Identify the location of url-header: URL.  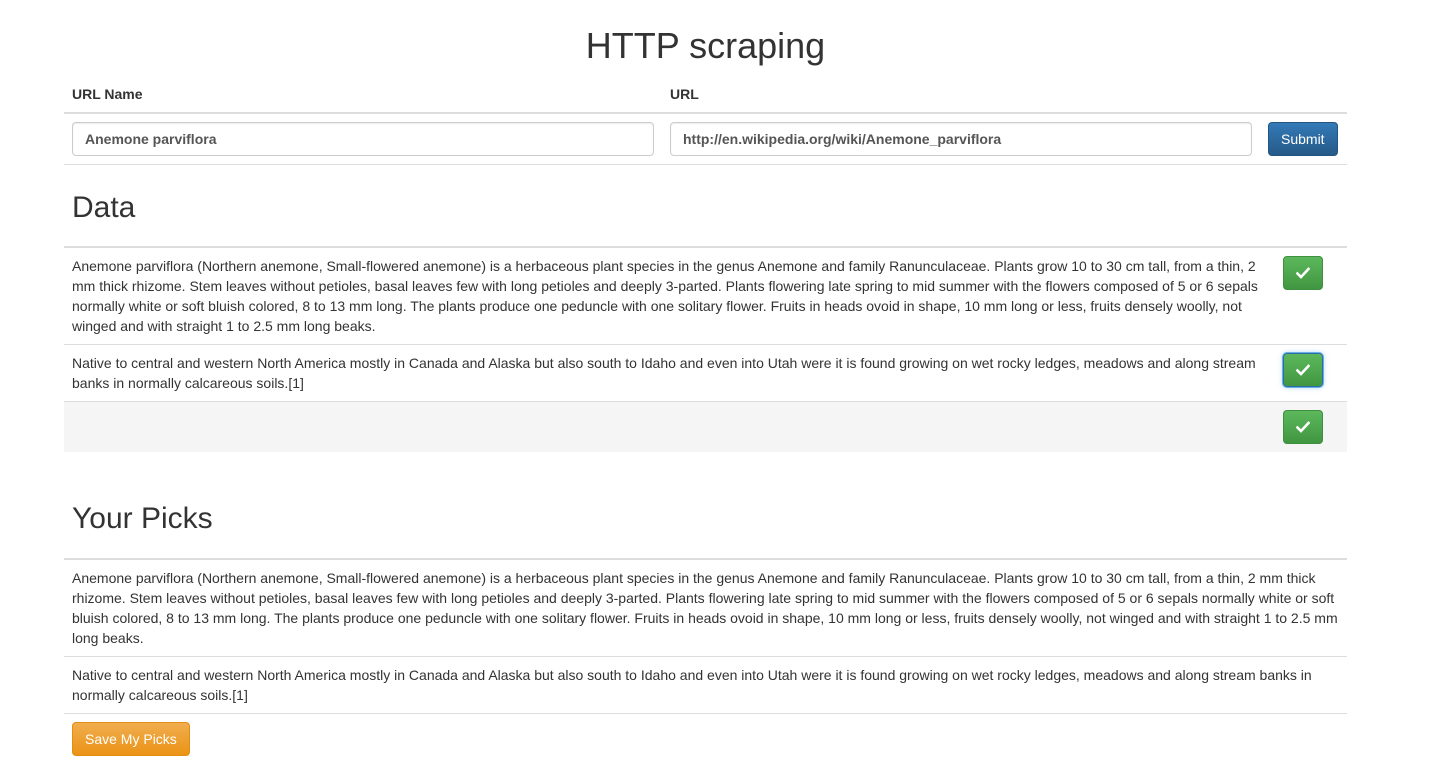
(961, 93).